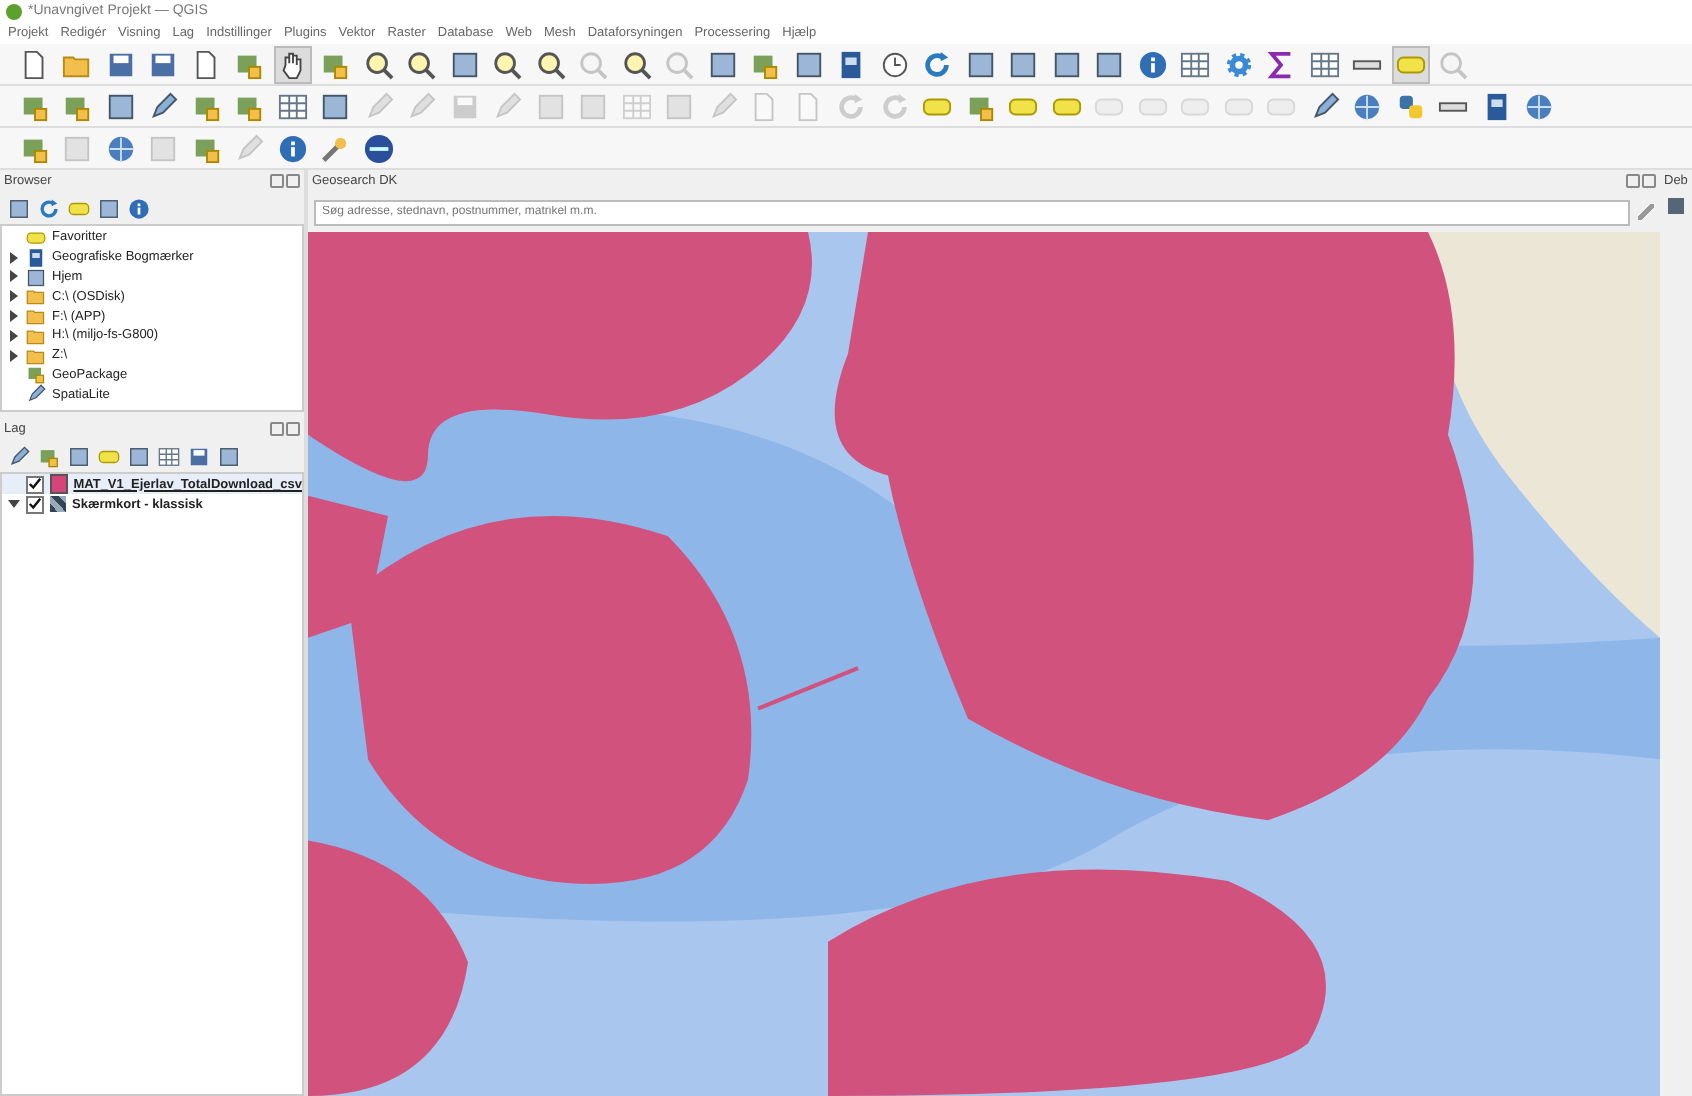 This screenshot has width=1692, height=1096. What do you see at coordinates (14, 504) in the screenshot?
I see `caret-down-icon` at bounding box center [14, 504].